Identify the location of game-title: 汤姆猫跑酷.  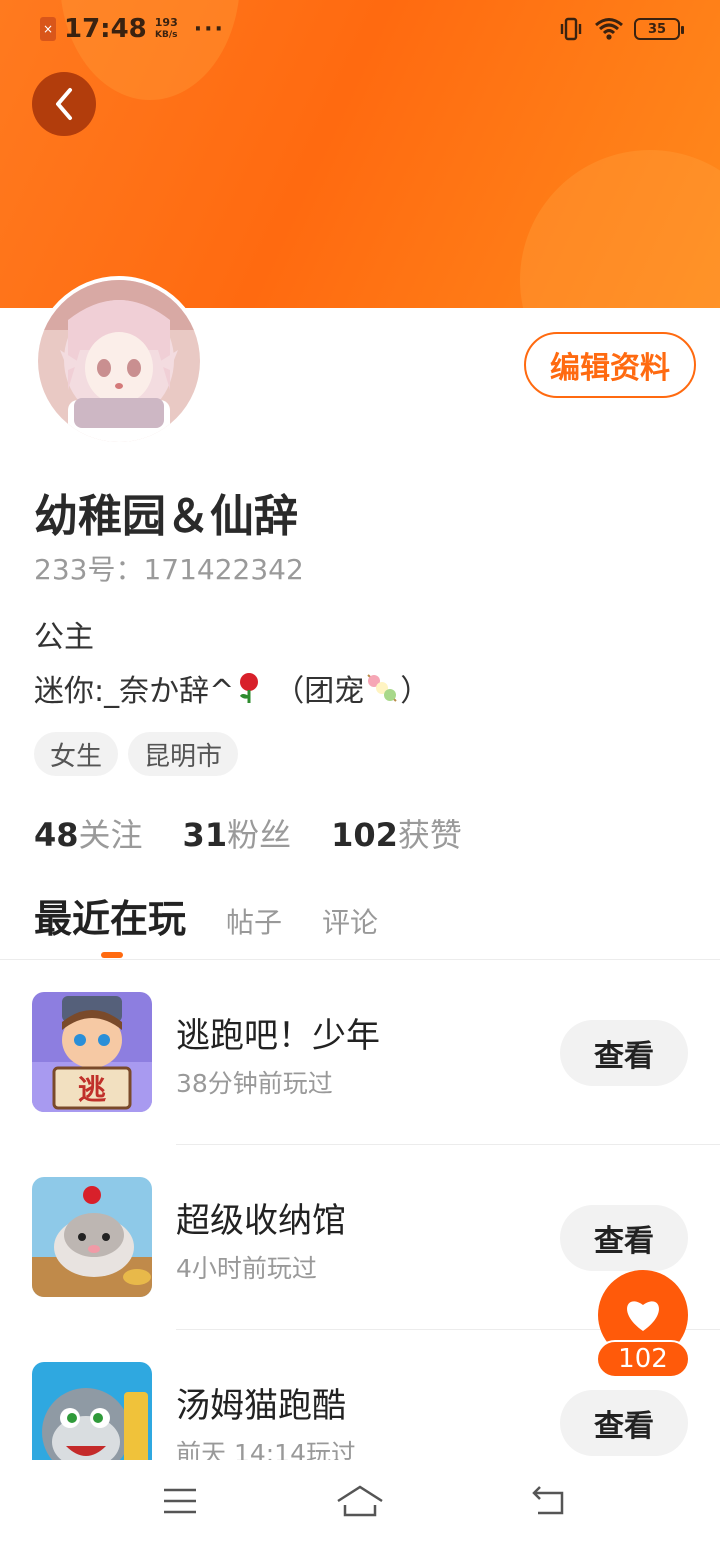
(261, 1406).